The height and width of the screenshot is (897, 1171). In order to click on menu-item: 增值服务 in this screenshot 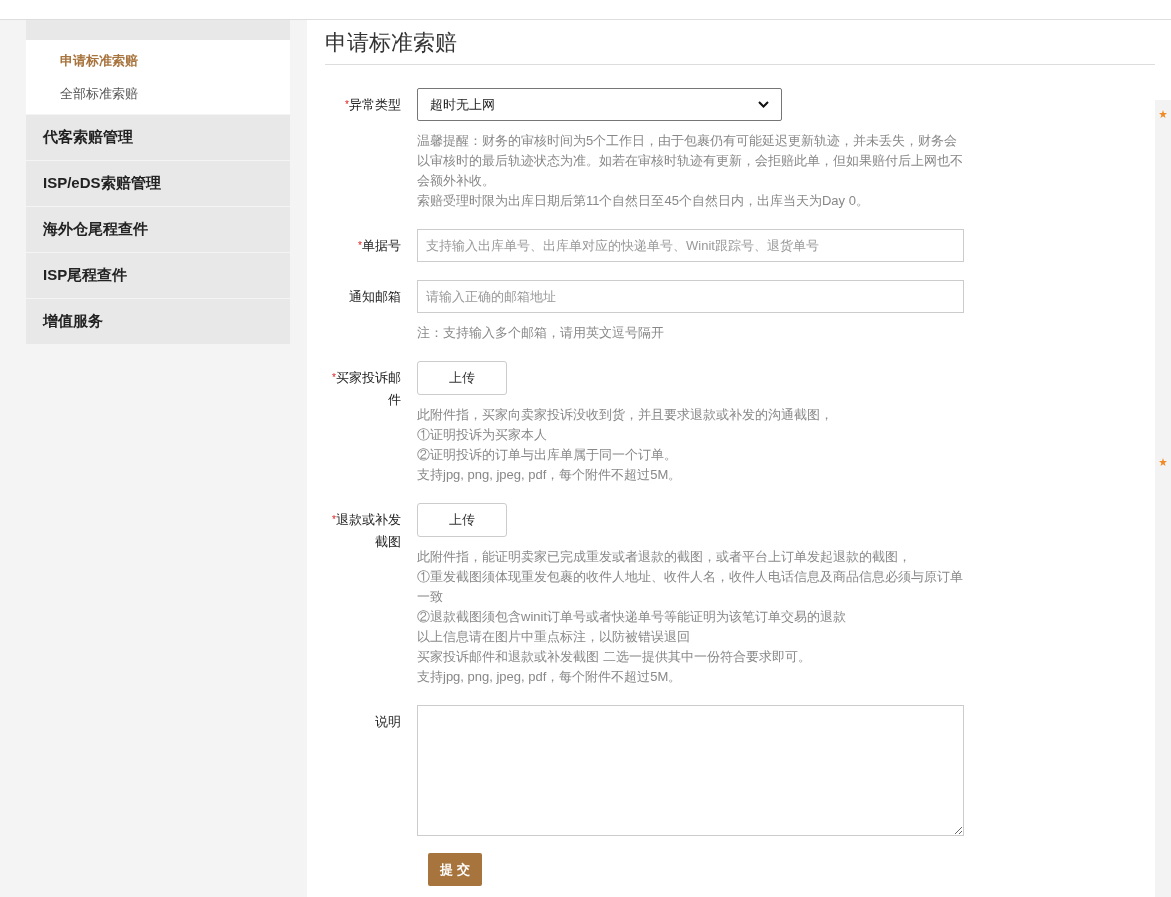, I will do `click(158, 321)`.